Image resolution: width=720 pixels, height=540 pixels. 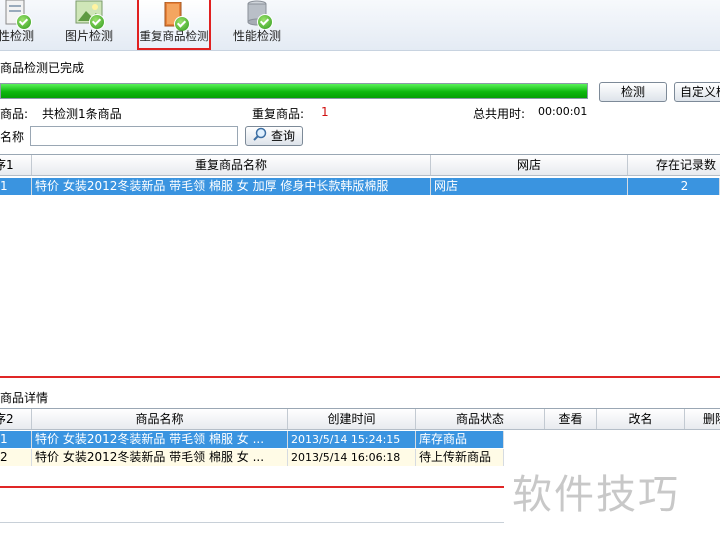 I want to click on custom-detect-button: 自定义检, so click(x=697, y=92).